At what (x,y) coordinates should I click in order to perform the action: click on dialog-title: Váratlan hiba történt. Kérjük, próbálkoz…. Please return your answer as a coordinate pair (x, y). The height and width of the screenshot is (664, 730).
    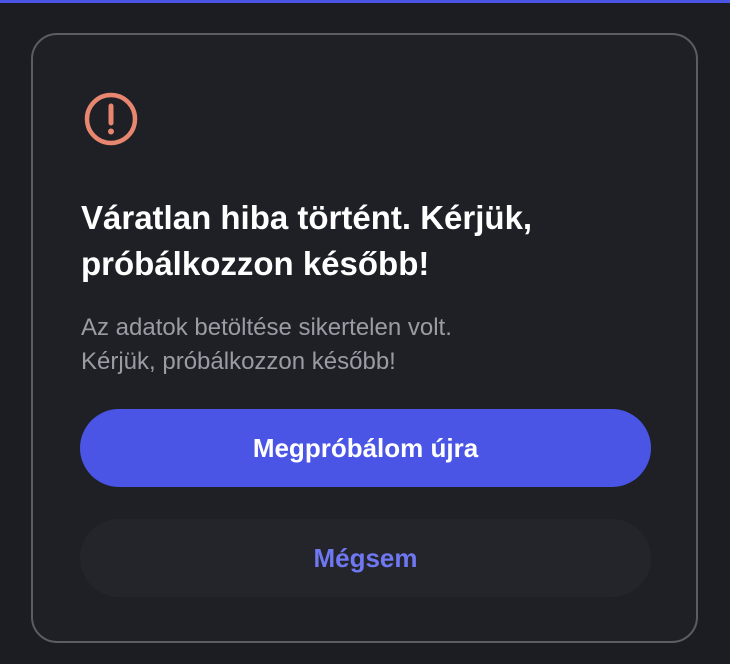
    Looking at the image, I should click on (307, 240).